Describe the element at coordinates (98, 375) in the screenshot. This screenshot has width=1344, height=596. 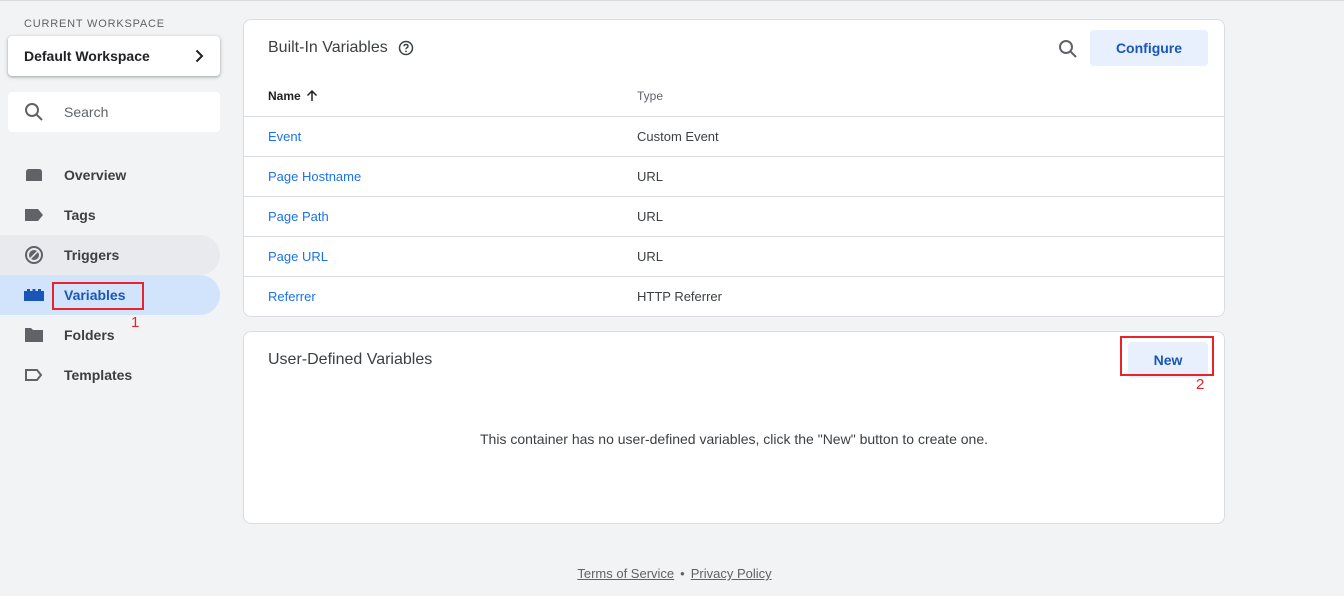
I see `sidebar-item-label: Templates` at that location.